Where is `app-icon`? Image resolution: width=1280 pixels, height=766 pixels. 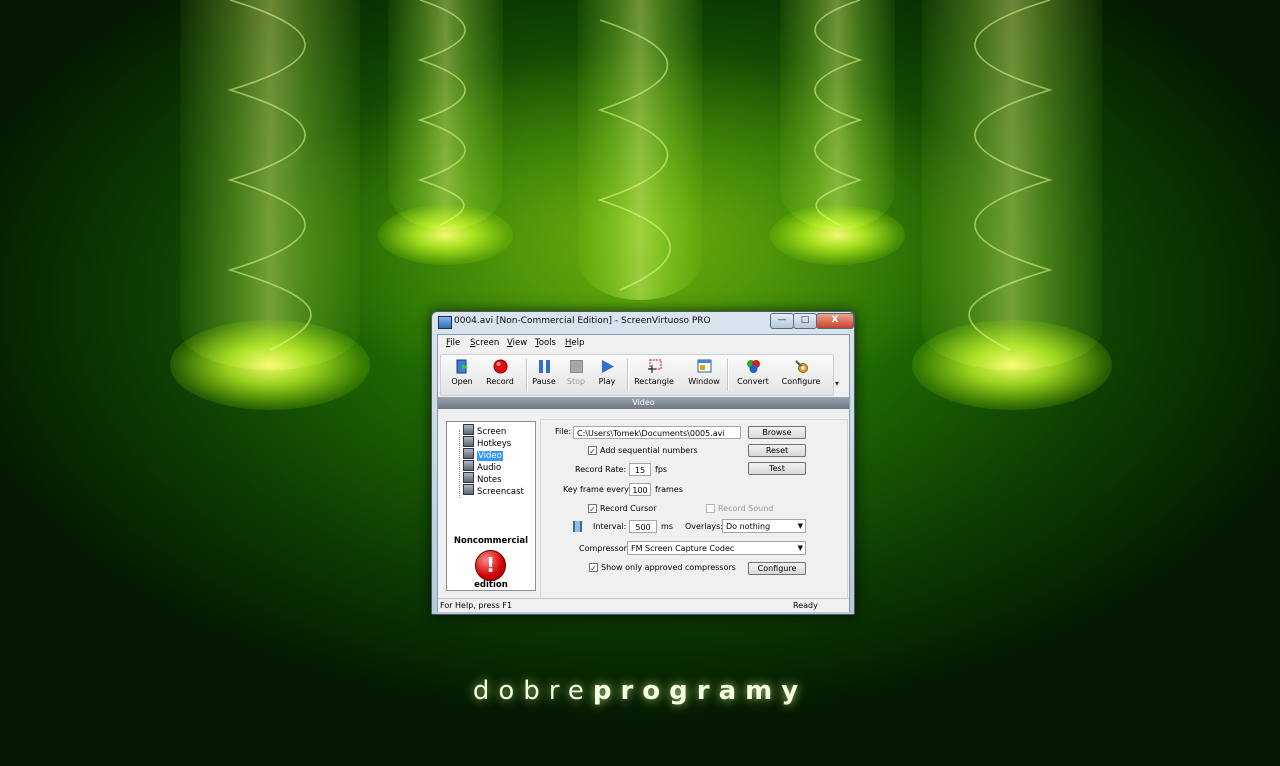 app-icon is located at coordinates (445, 322).